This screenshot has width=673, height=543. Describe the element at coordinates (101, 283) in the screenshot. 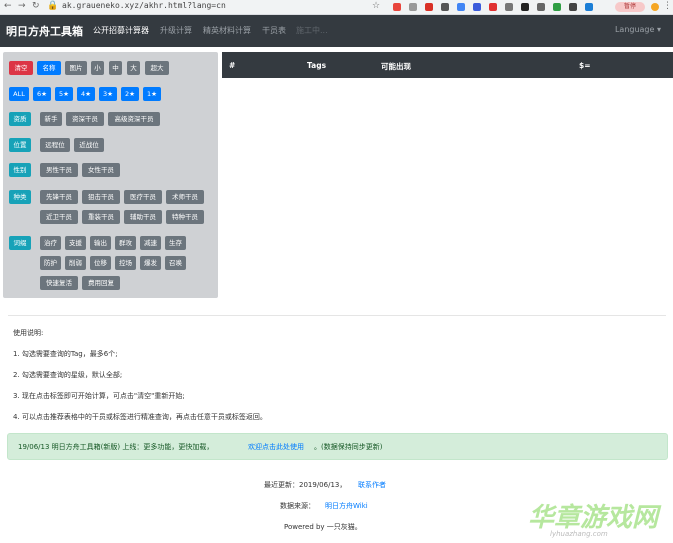

I see `tag-button: 费用回复` at that location.